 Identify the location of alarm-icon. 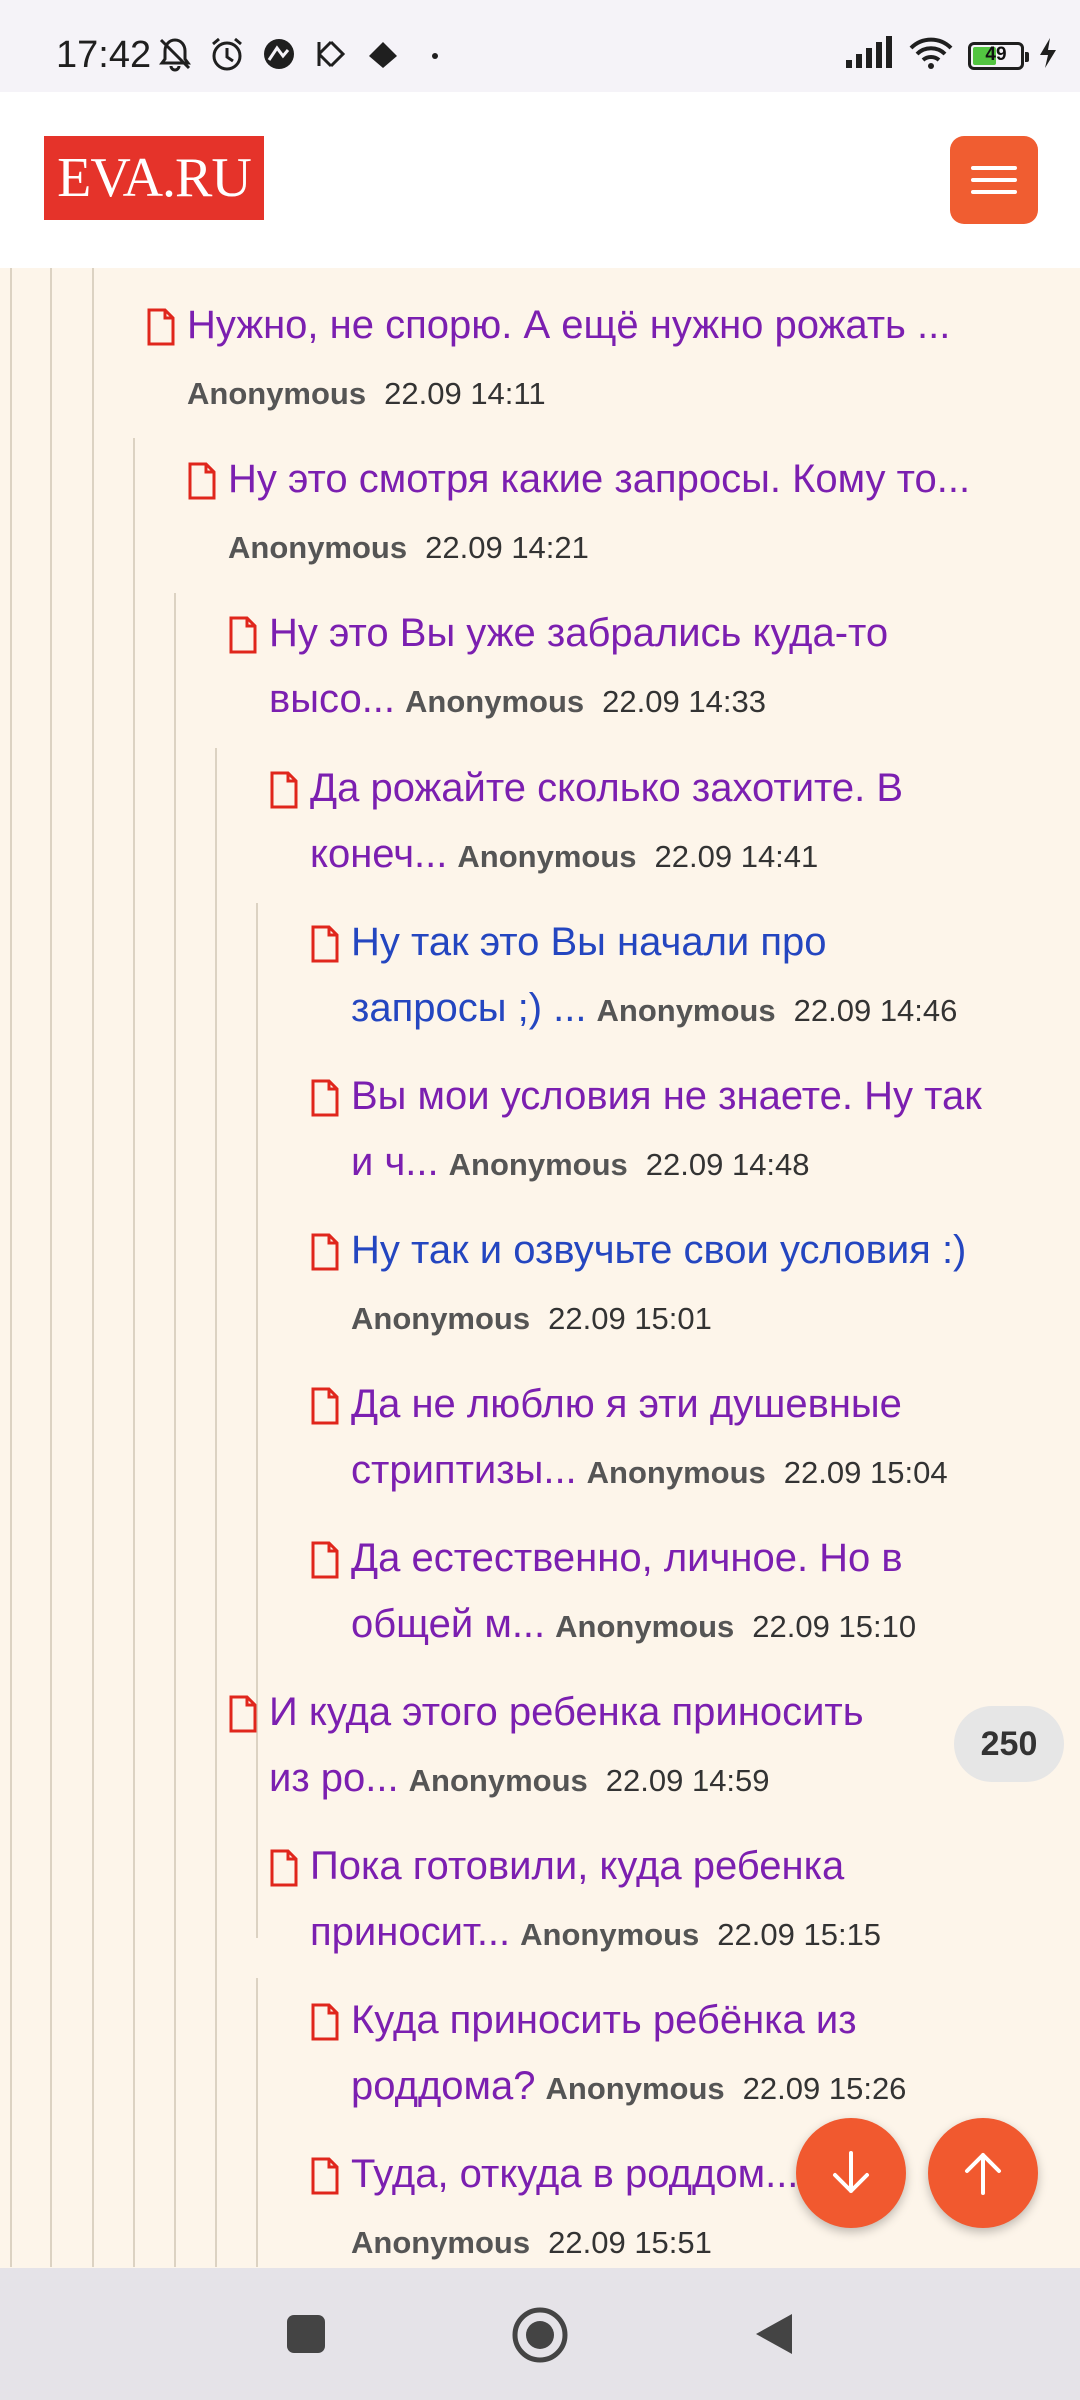
(227, 54).